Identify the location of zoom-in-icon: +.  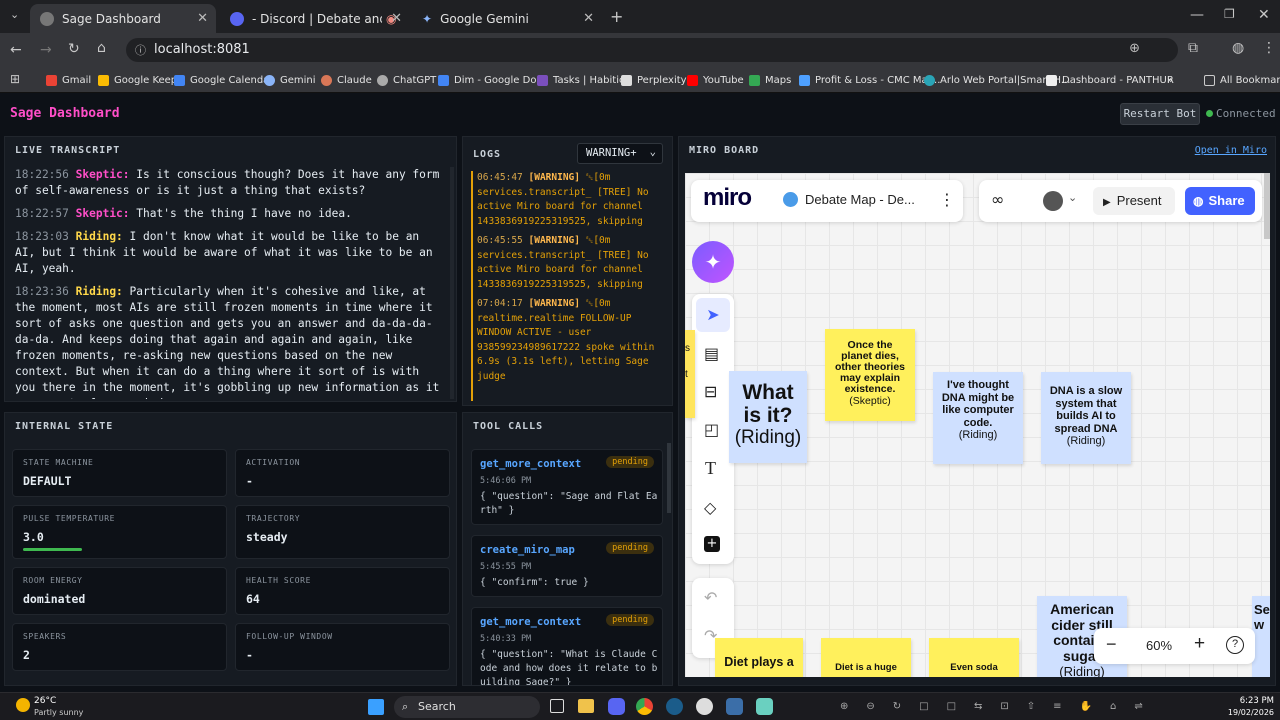
(1199, 644).